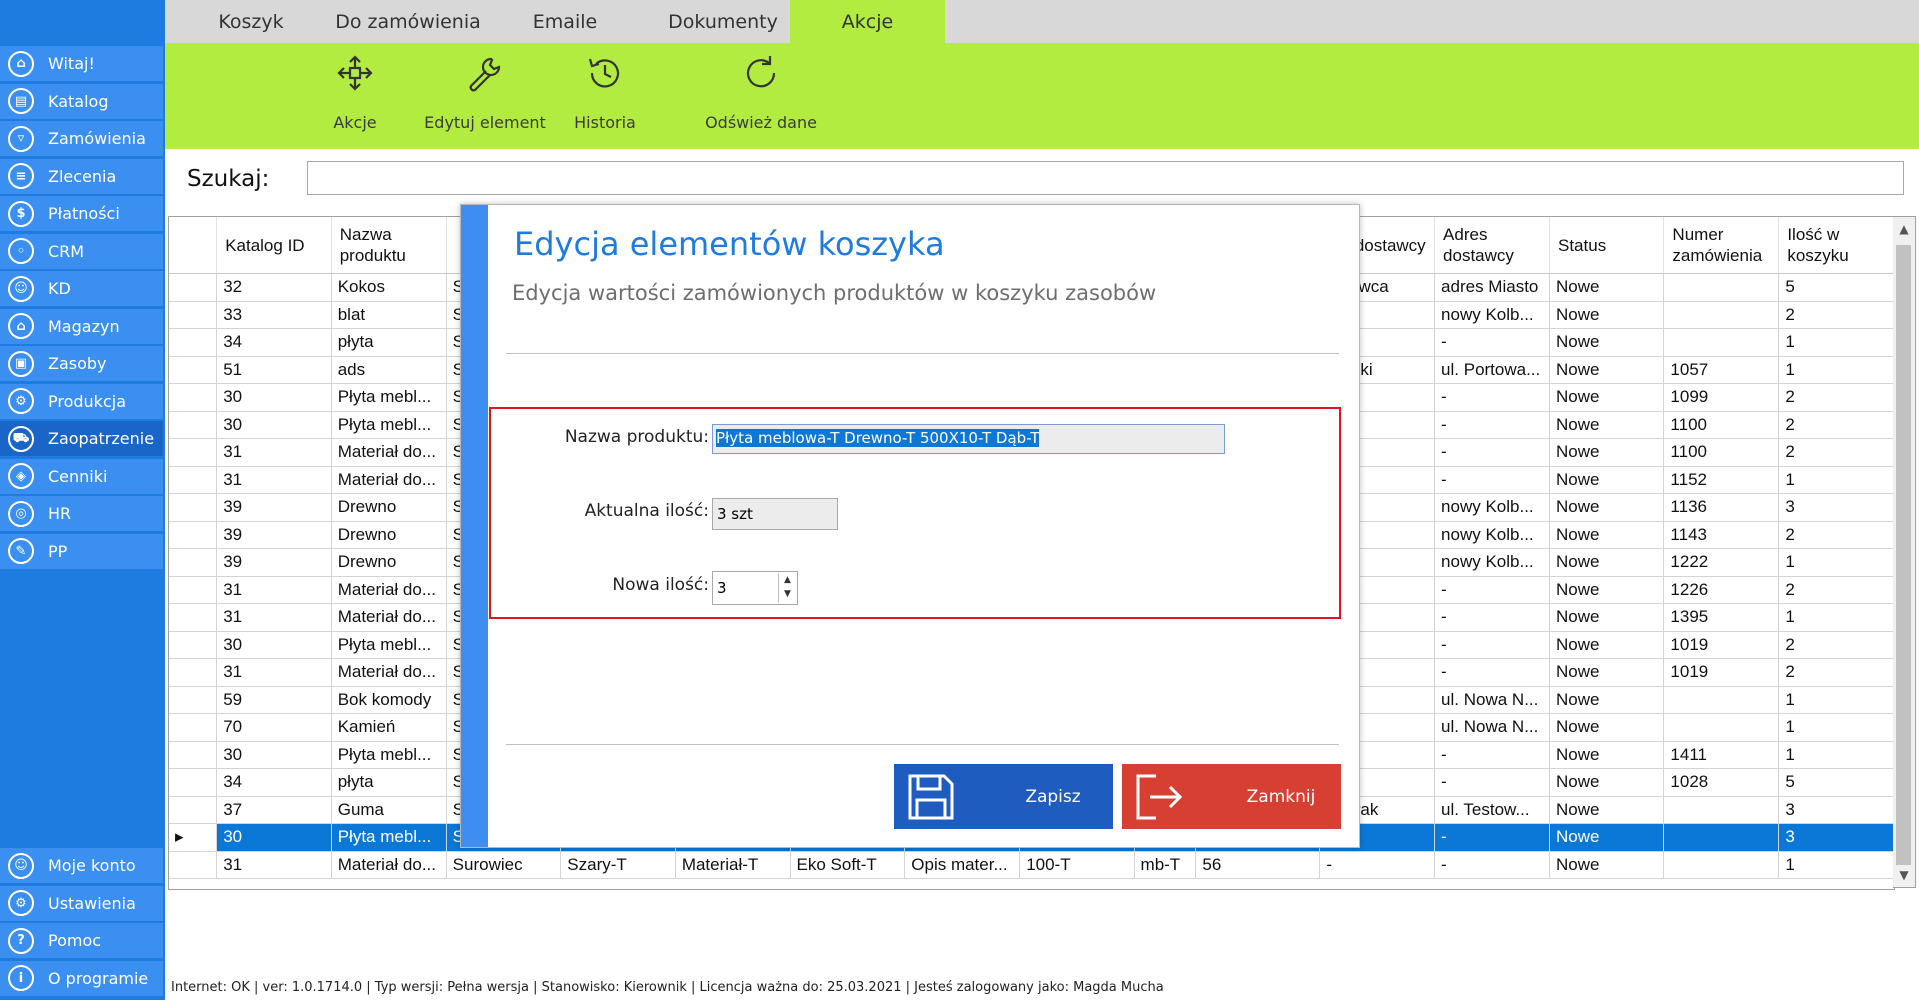  Describe the element at coordinates (1836, 245) in the screenshot. I see `column-header: Ilość w koszyku` at that location.